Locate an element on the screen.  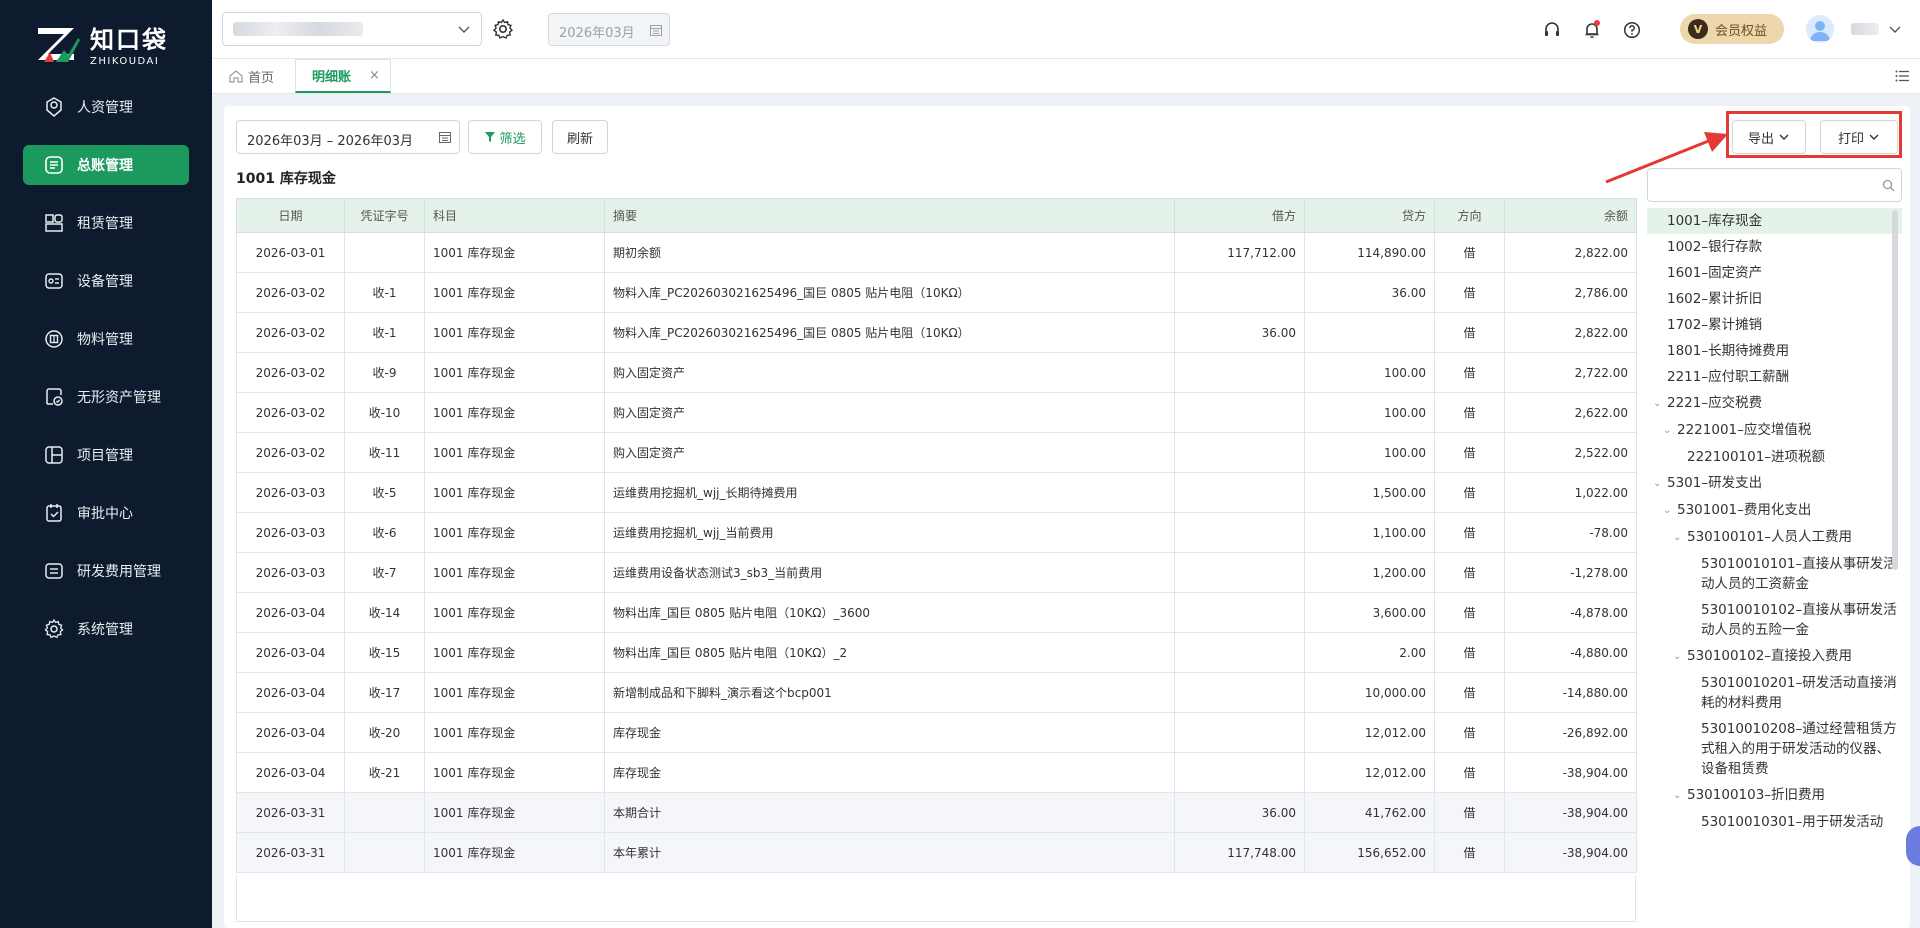
account-tree-item: 1001–库存现金 is located at coordinates (1774, 221).